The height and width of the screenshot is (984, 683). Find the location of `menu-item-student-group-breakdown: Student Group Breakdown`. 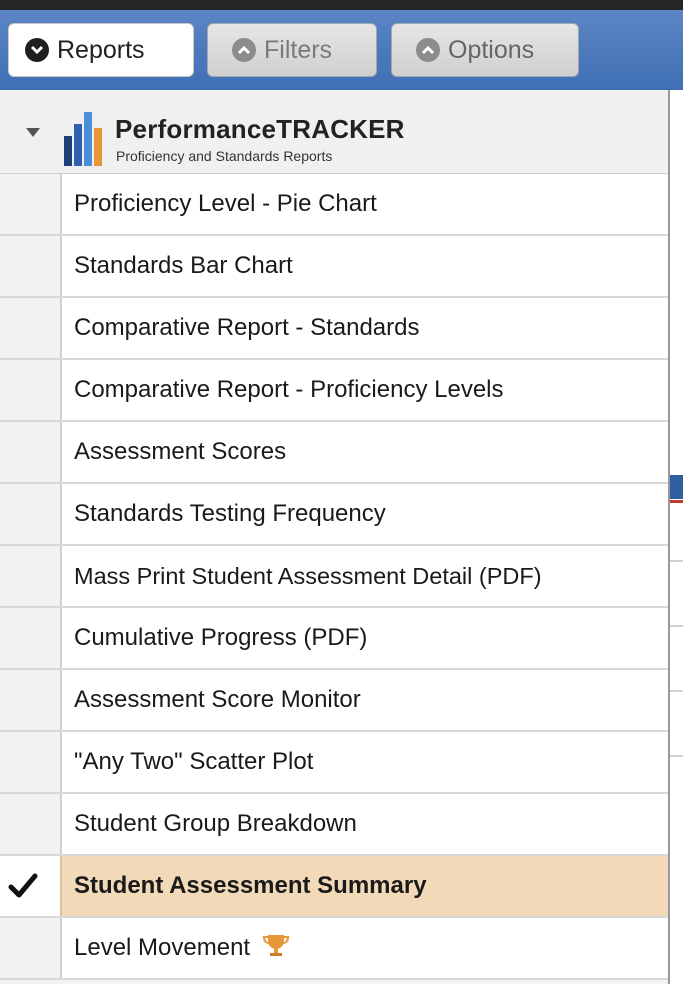

menu-item-student-group-breakdown: Student Group Breakdown is located at coordinates (334, 825).